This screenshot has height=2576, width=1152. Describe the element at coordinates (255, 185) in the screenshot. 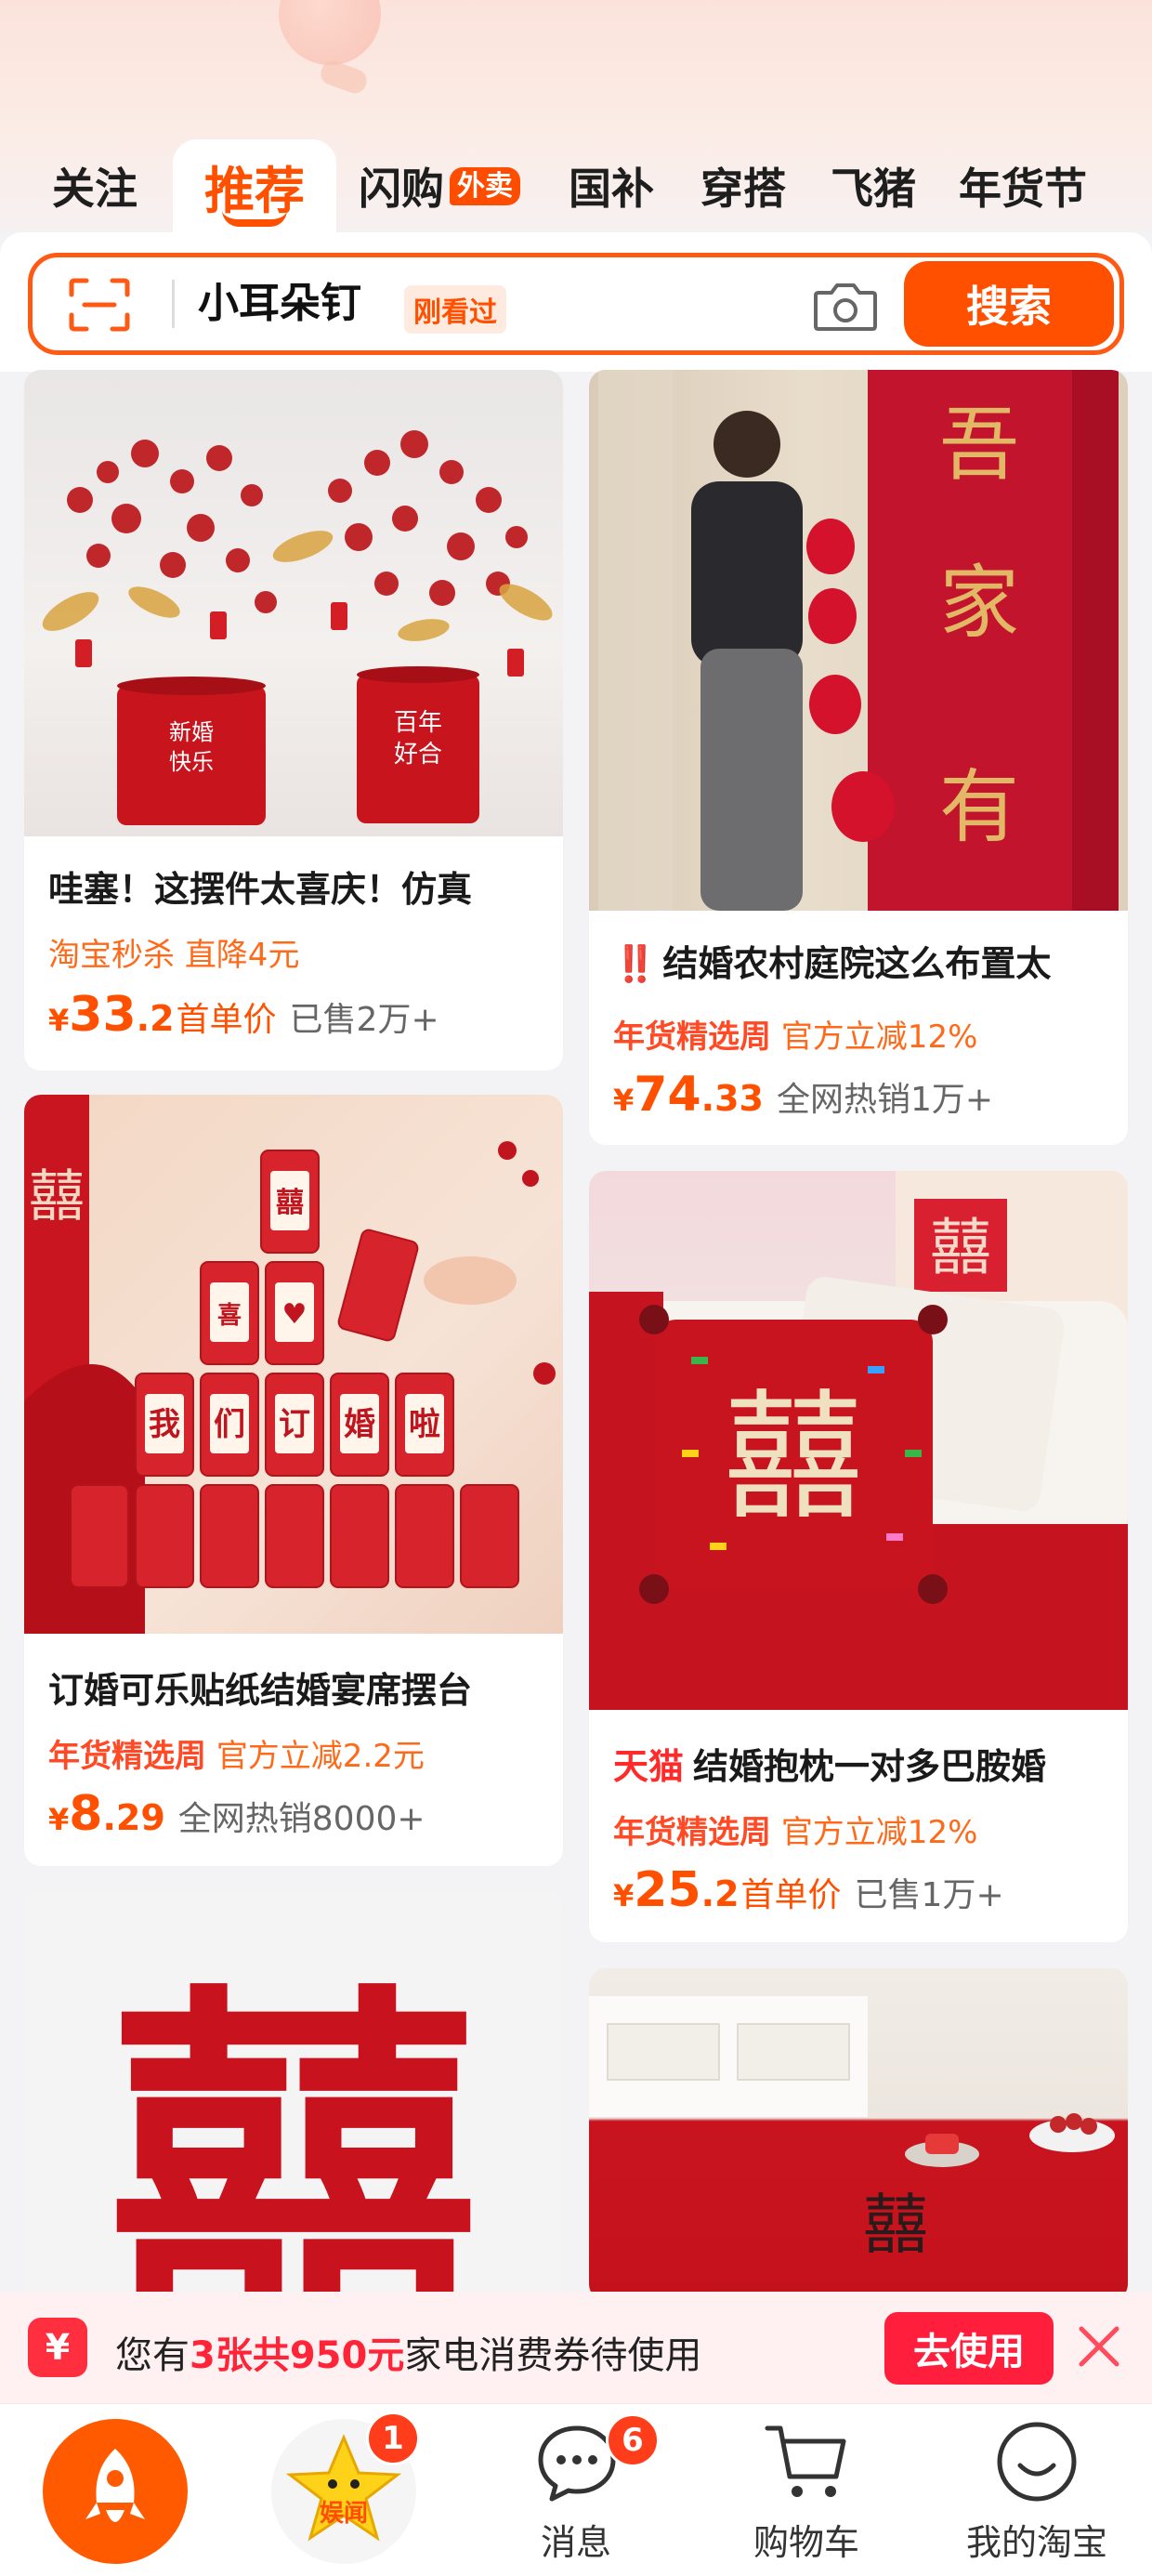

I see `tab-recommend: 推荐` at that location.